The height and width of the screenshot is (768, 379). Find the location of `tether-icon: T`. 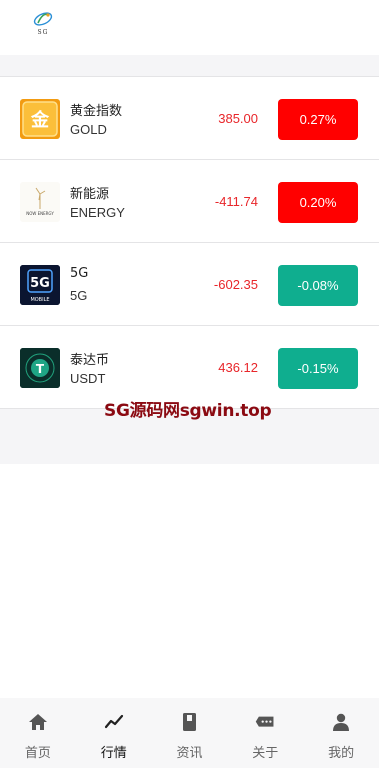

tether-icon: T is located at coordinates (40, 368).